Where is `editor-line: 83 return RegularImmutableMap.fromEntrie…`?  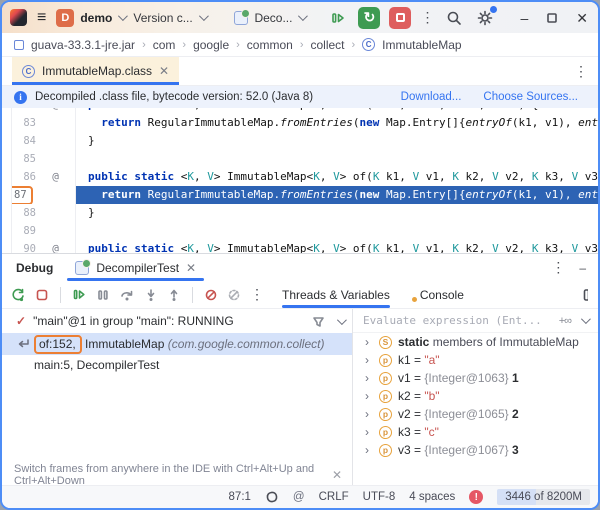
editor-line: 83 return RegularImmutableMap.fromEntrie… is located at coordinates (305, 123).